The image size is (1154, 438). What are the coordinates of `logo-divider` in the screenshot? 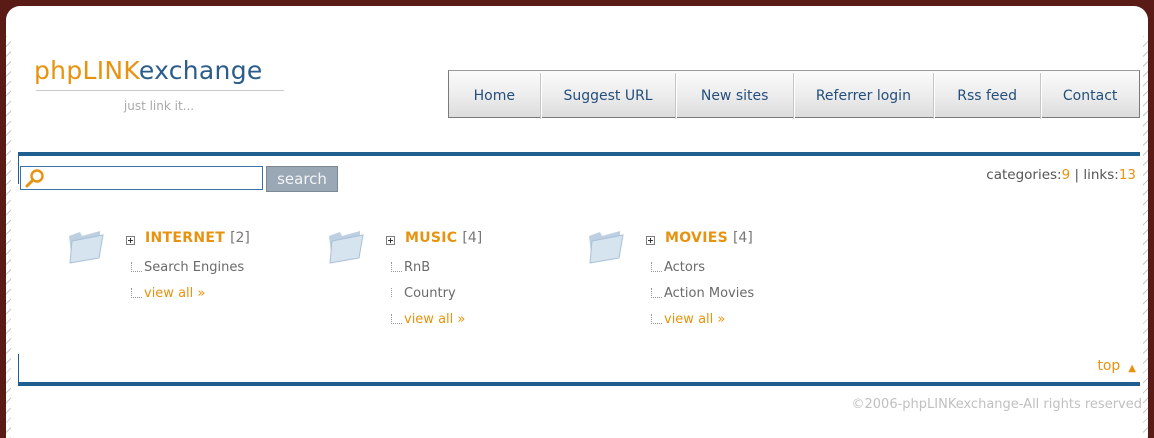 It's located at (160, 90).